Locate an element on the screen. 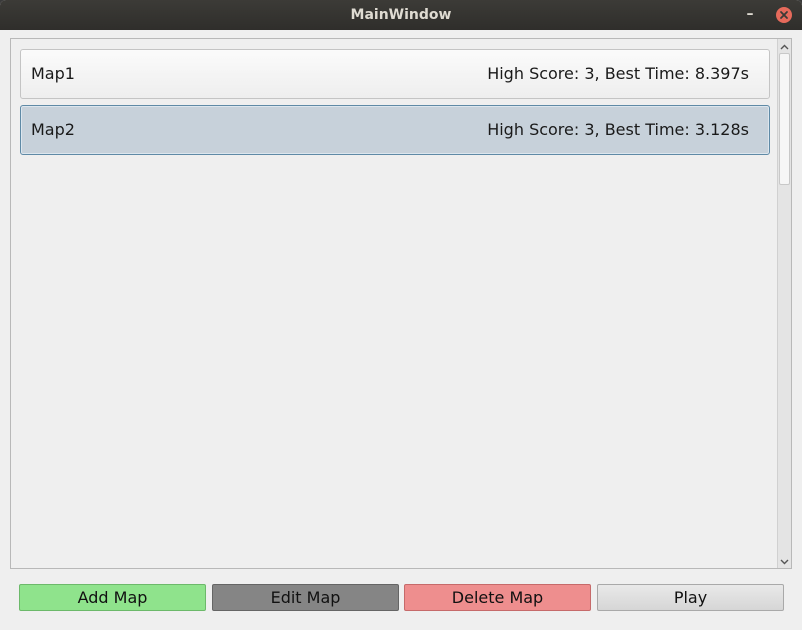  map-name: Map2 is located at coordinates (53, 129).